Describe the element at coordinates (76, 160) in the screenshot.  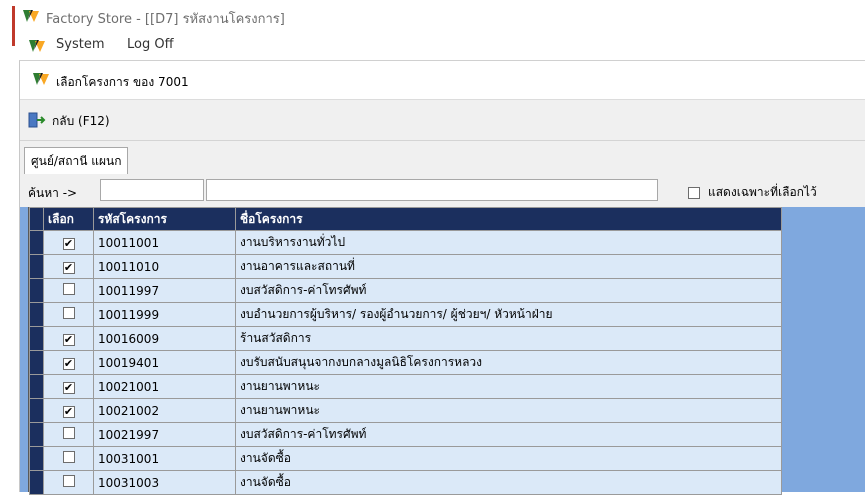
I see `tab-department: ศูนย์/สถานี แผนก` at that location.